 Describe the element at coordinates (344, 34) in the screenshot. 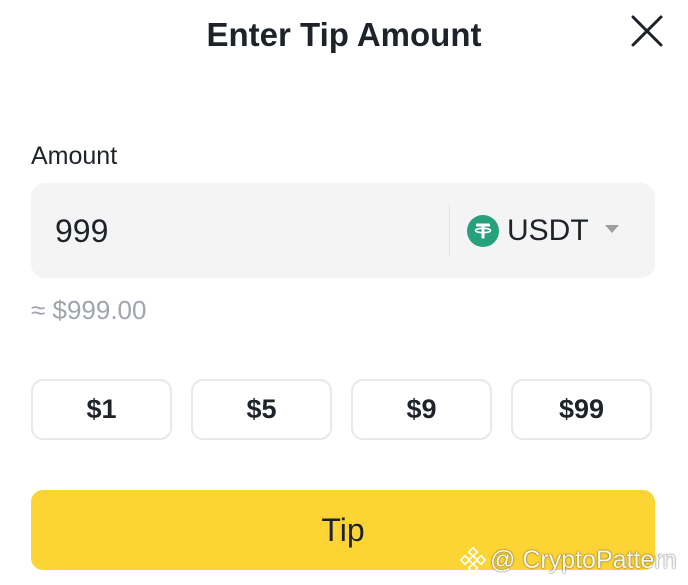

I see `dialog-title: Enter Tip Amount` at that location.